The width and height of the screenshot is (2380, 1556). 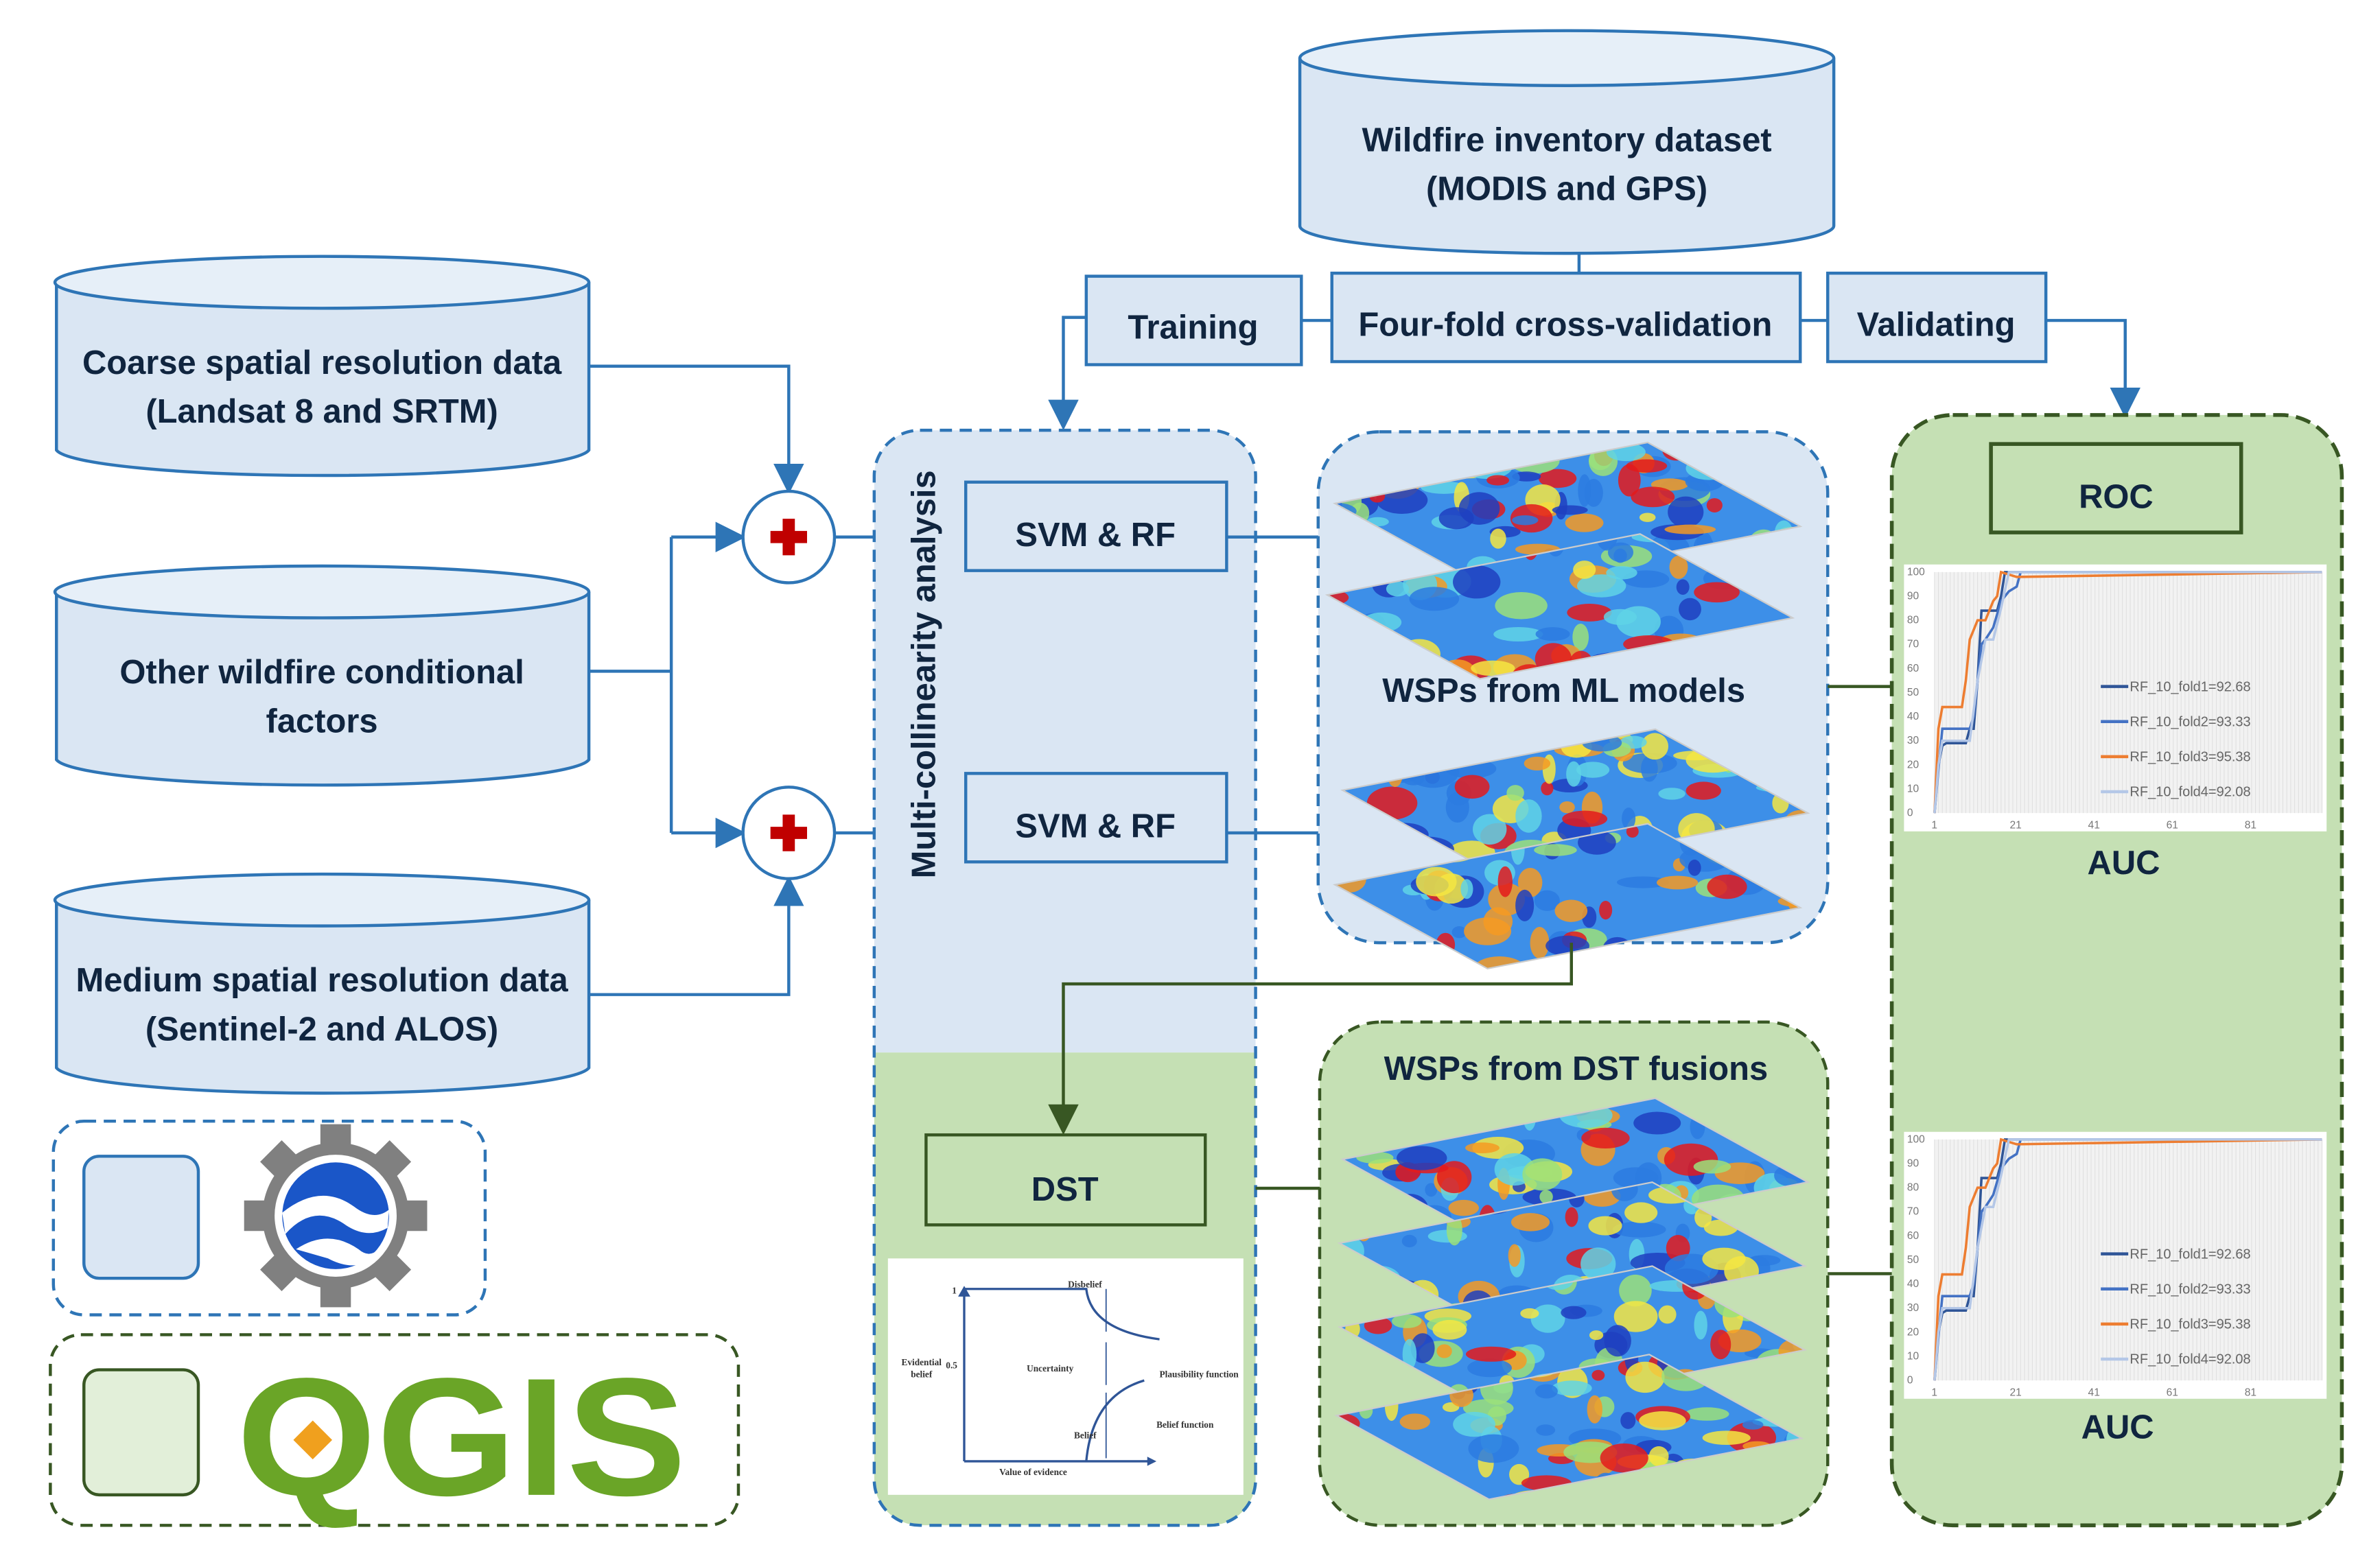 I want to click on svg-text: Four-fold cross-validation, so click(x=1565, y=325).